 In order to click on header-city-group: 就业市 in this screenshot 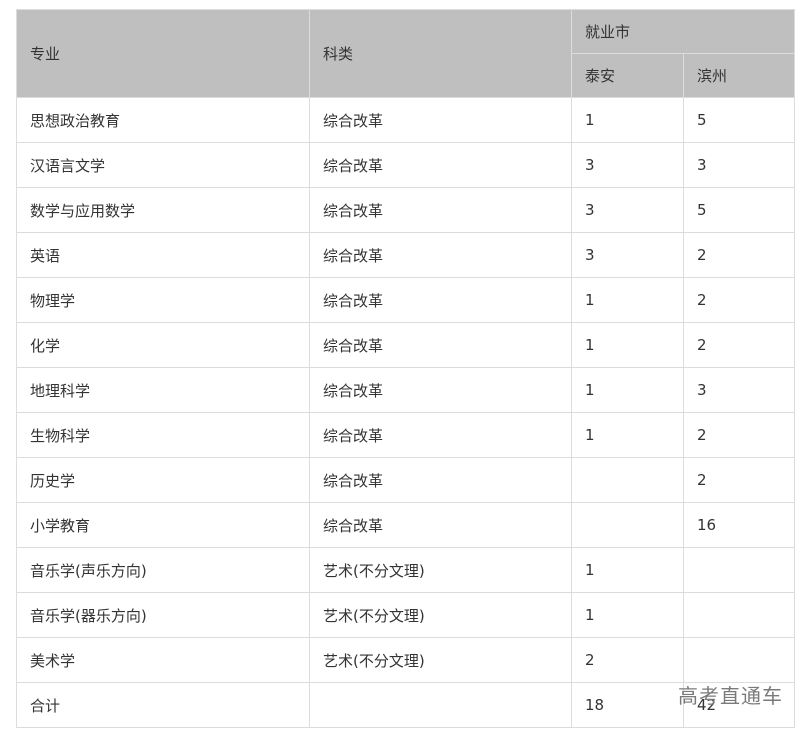, I will do `click(683, 31)`.